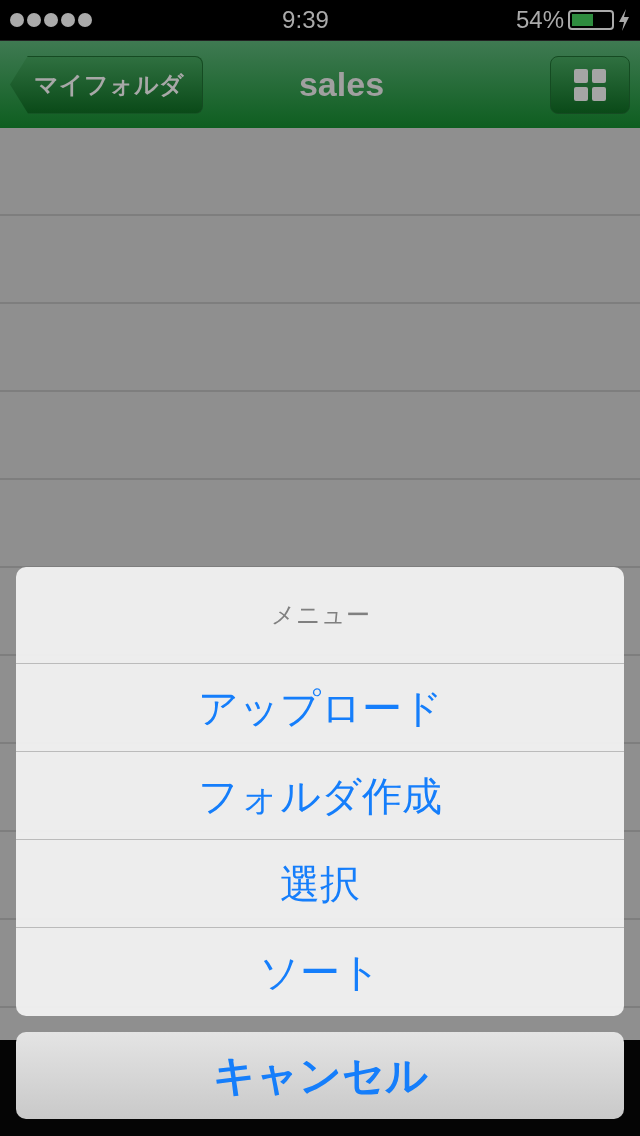  I want to click on clock-time: 9:39, so click(305, 20).